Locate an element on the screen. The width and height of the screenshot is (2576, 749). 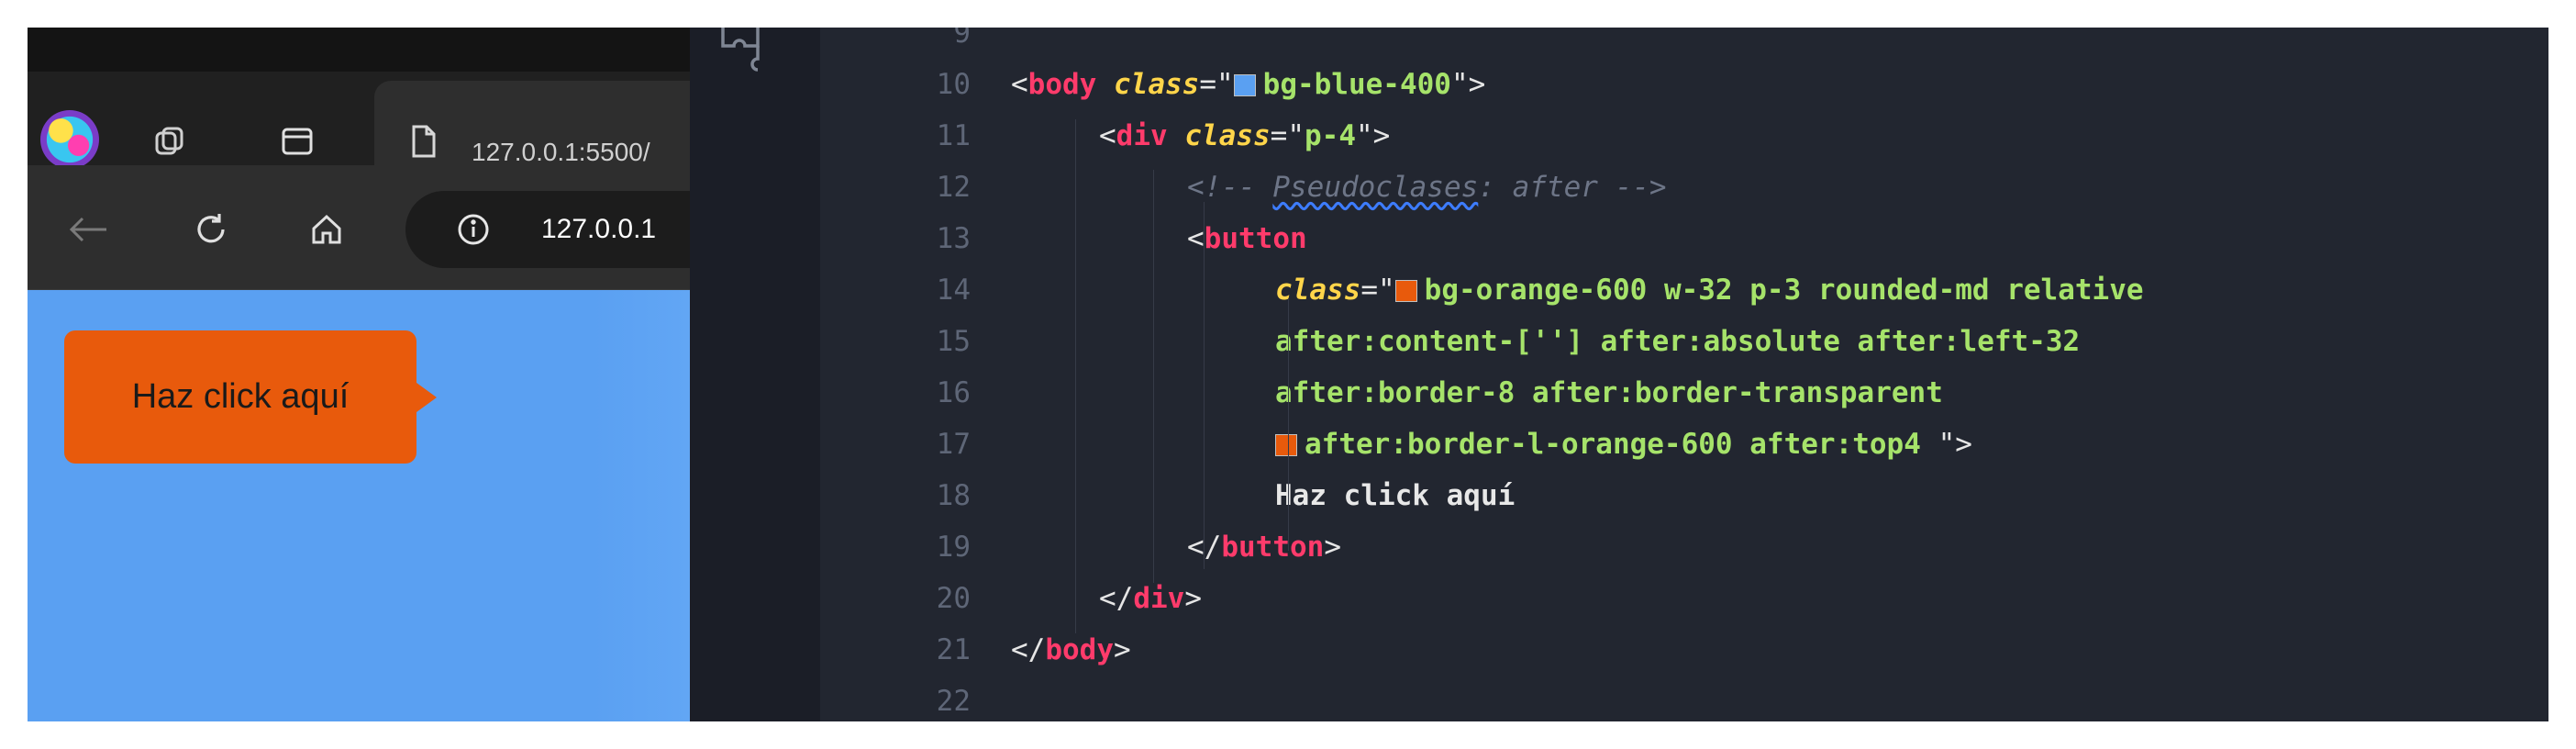
code-line: 9 is located at coordinates (1619, 43).